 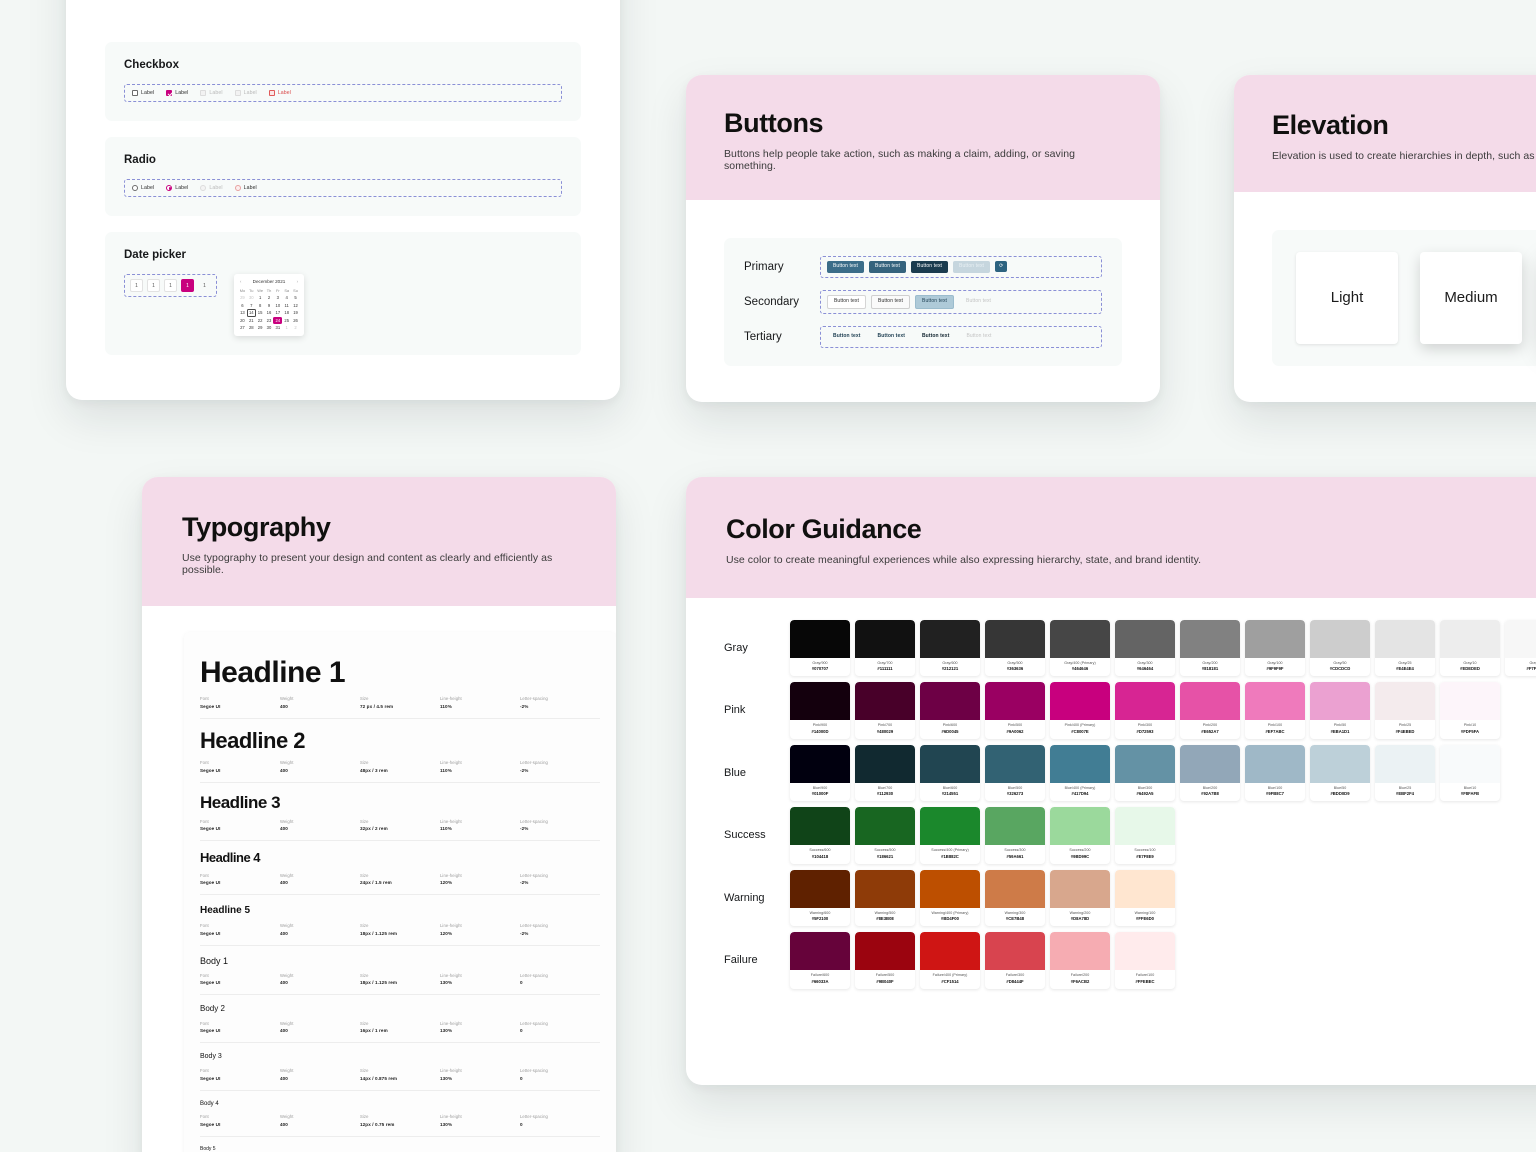 I want to click on color-swatch: Warning/100 #FFE6D0, so click(x=1145, y=898).